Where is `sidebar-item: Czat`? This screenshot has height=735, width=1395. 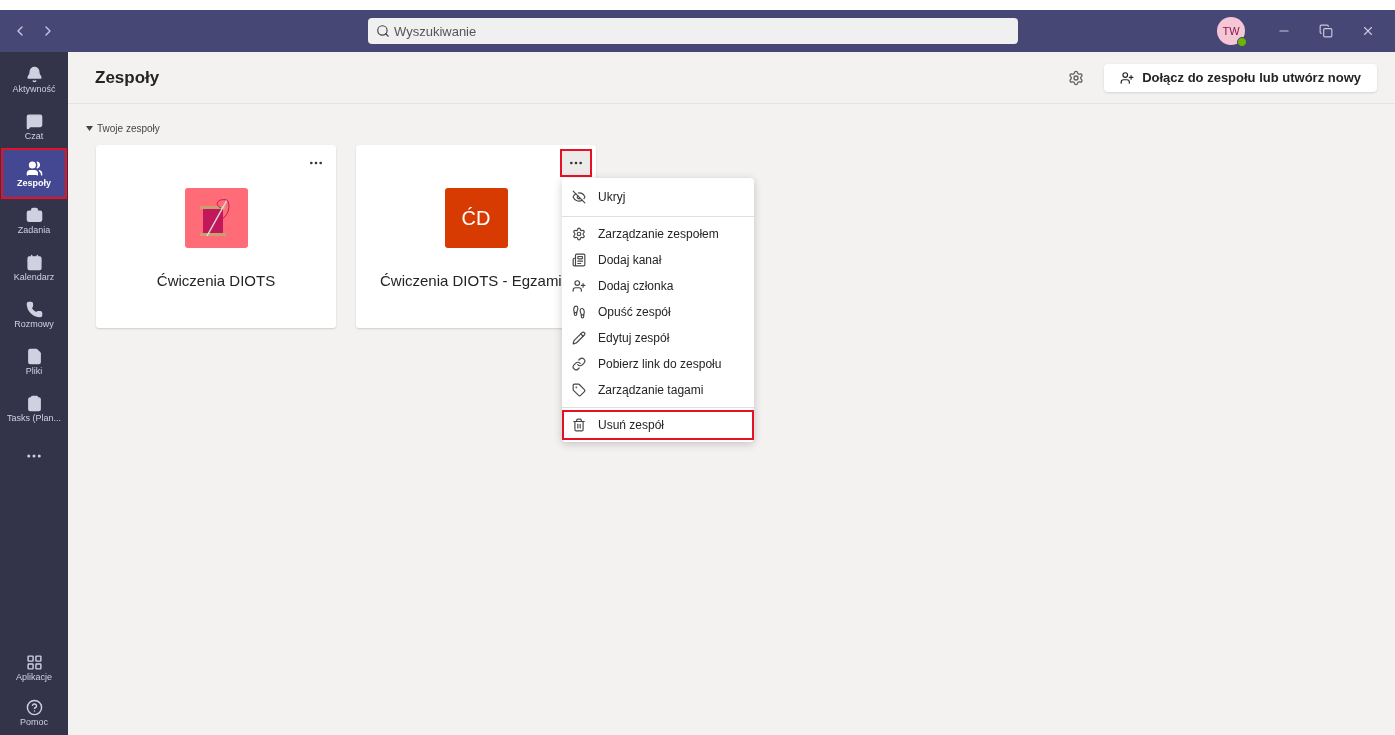
sidebar-item: Czat is located at coordinates (34, 126).